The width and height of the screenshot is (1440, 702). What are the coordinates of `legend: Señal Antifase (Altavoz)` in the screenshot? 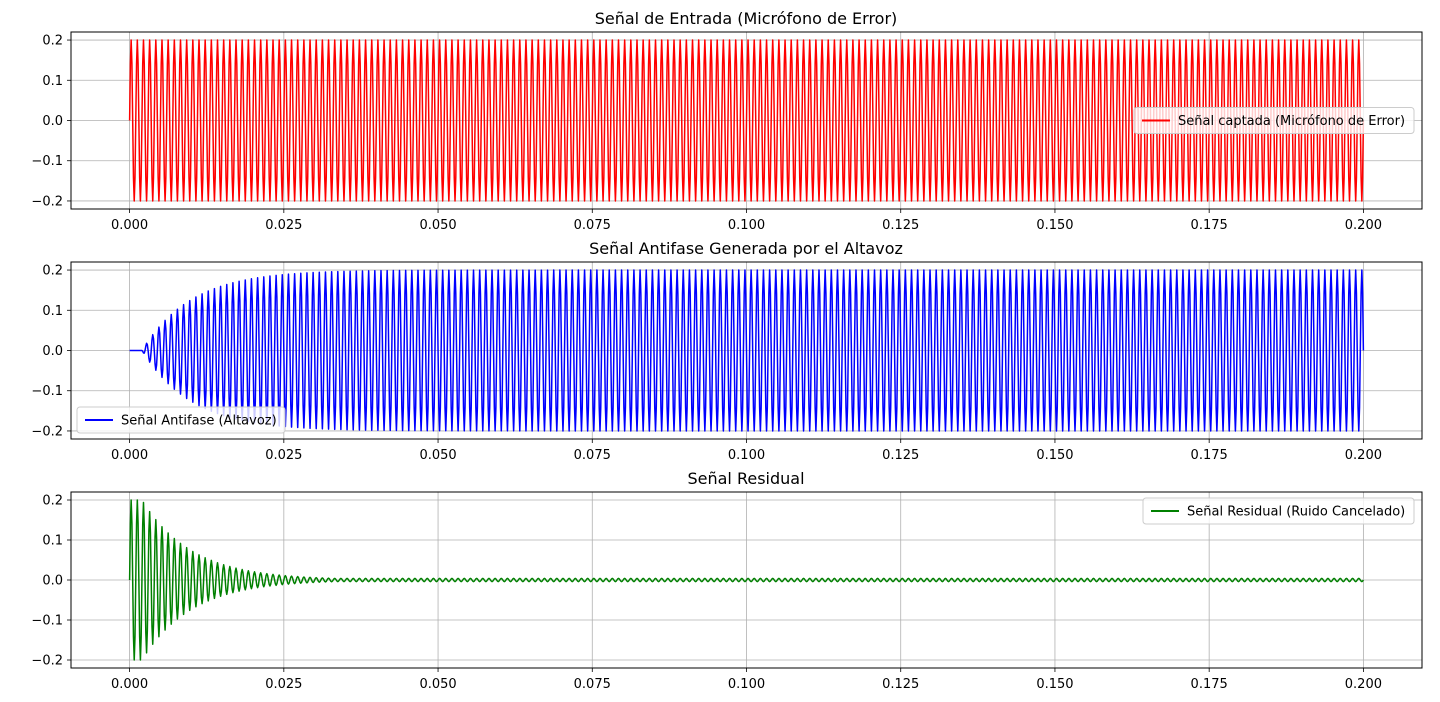 It's located at (181, 420).